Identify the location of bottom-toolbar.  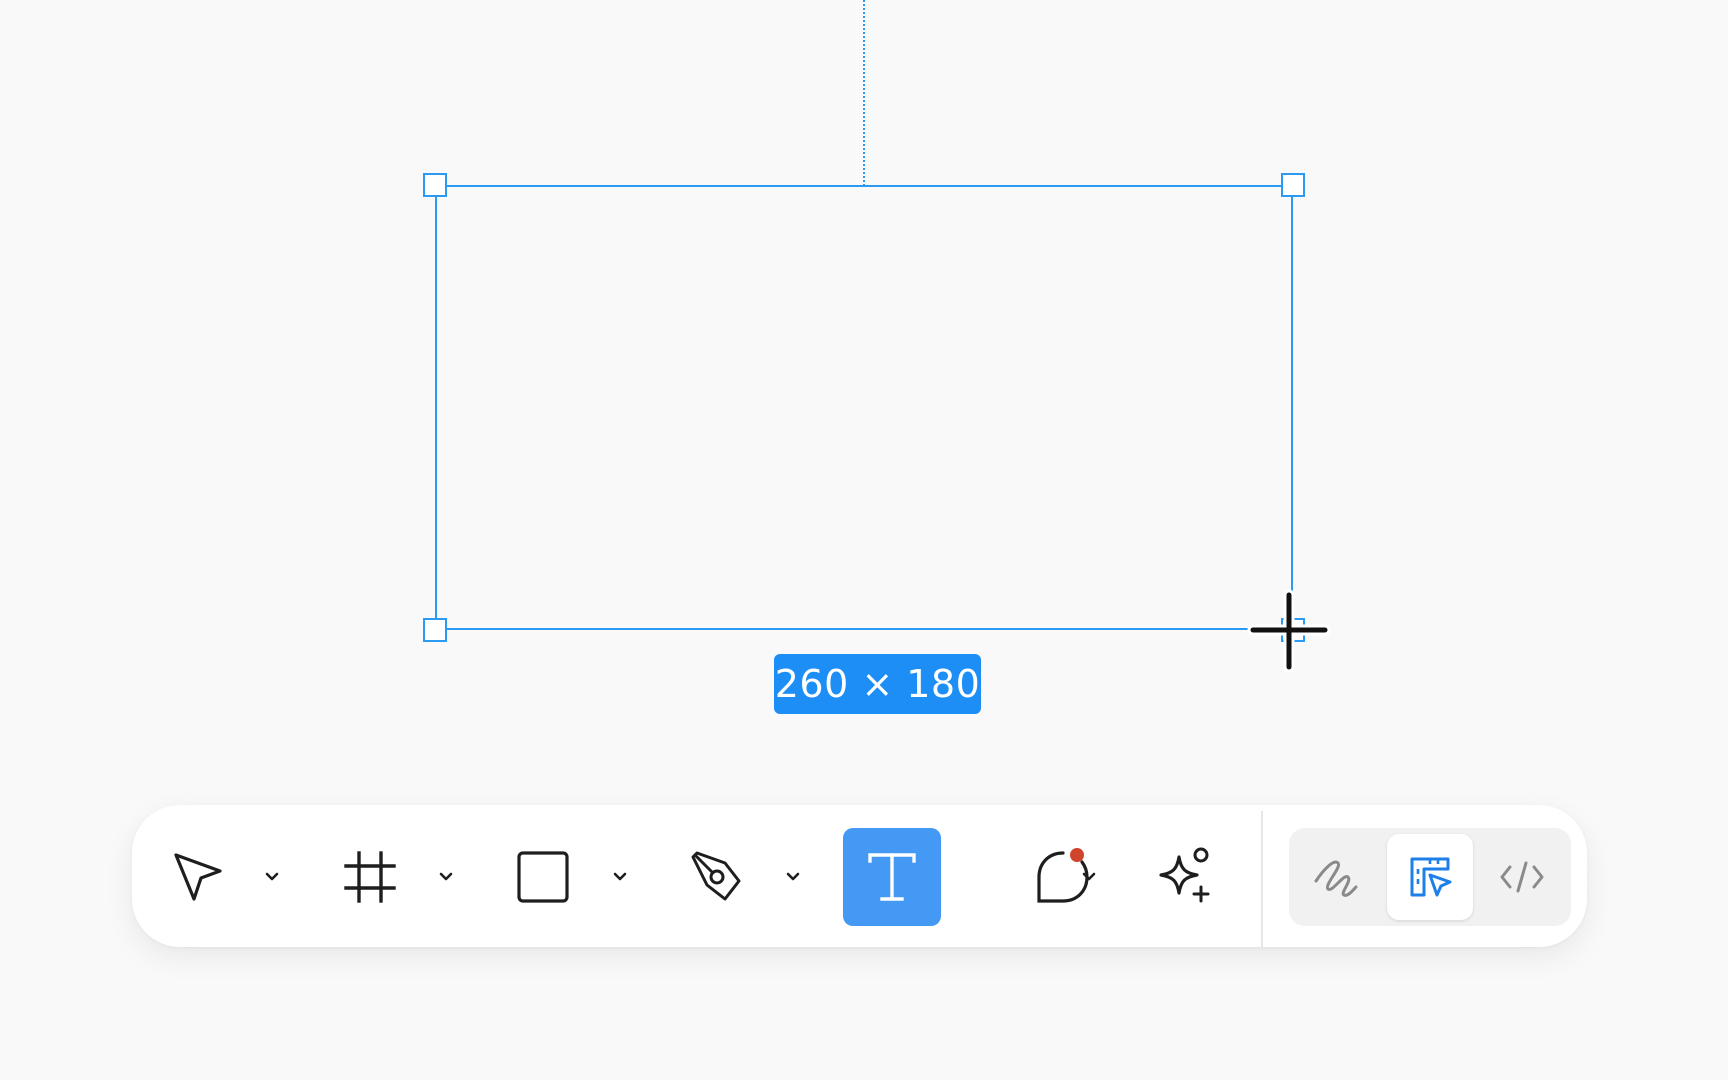
(859, 876).